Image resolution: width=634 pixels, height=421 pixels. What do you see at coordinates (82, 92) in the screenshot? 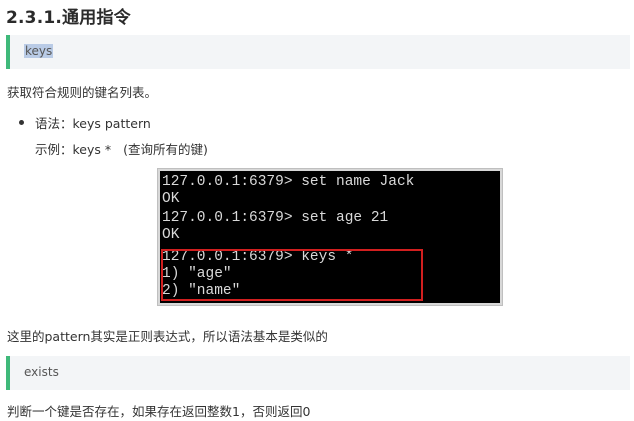
I see `keys-description: 获取符合规则的键名列表。` at bounding box center [82, 92].